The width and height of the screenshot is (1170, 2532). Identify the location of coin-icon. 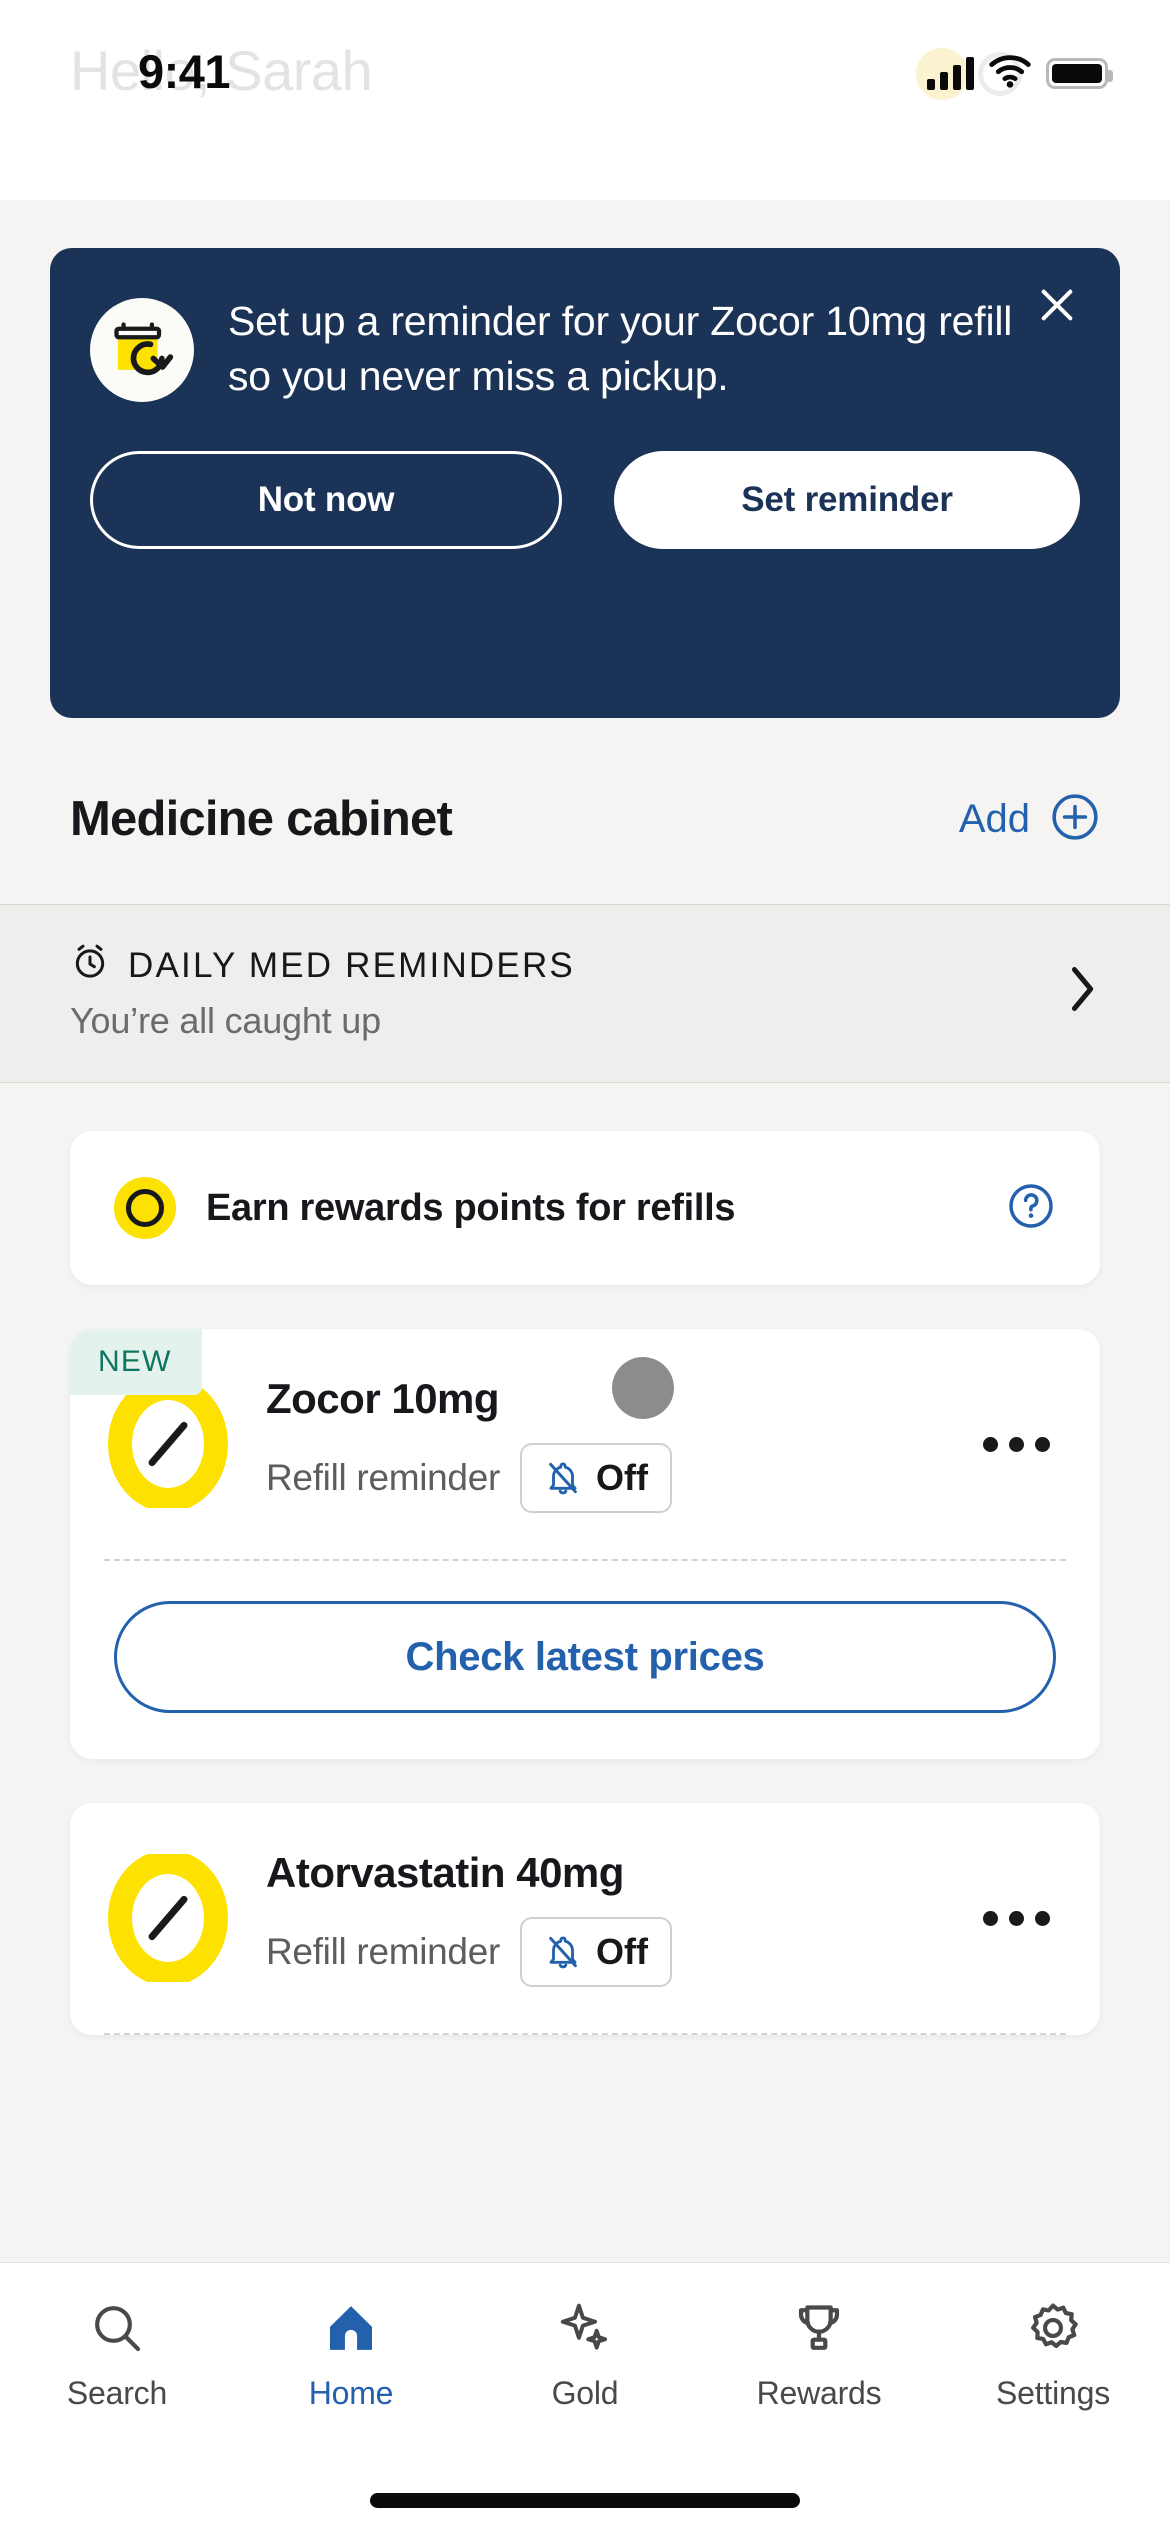
(145, 1208).